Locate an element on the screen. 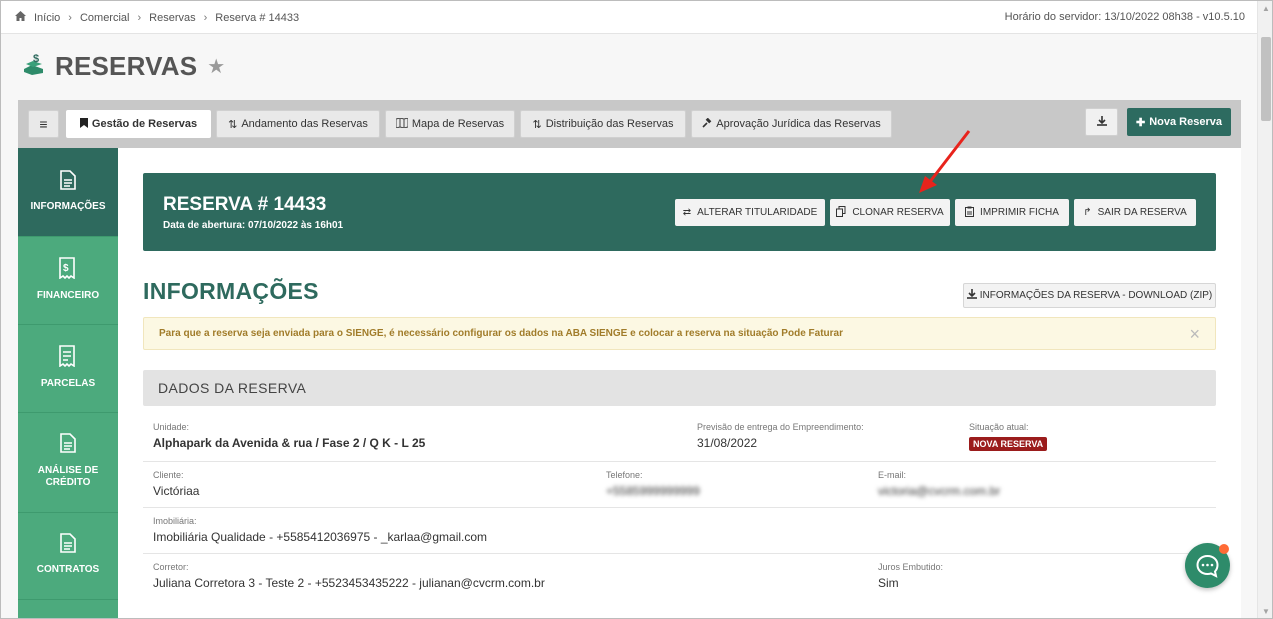  plus-icon: ✚ is located at coordinates (1141, 122).